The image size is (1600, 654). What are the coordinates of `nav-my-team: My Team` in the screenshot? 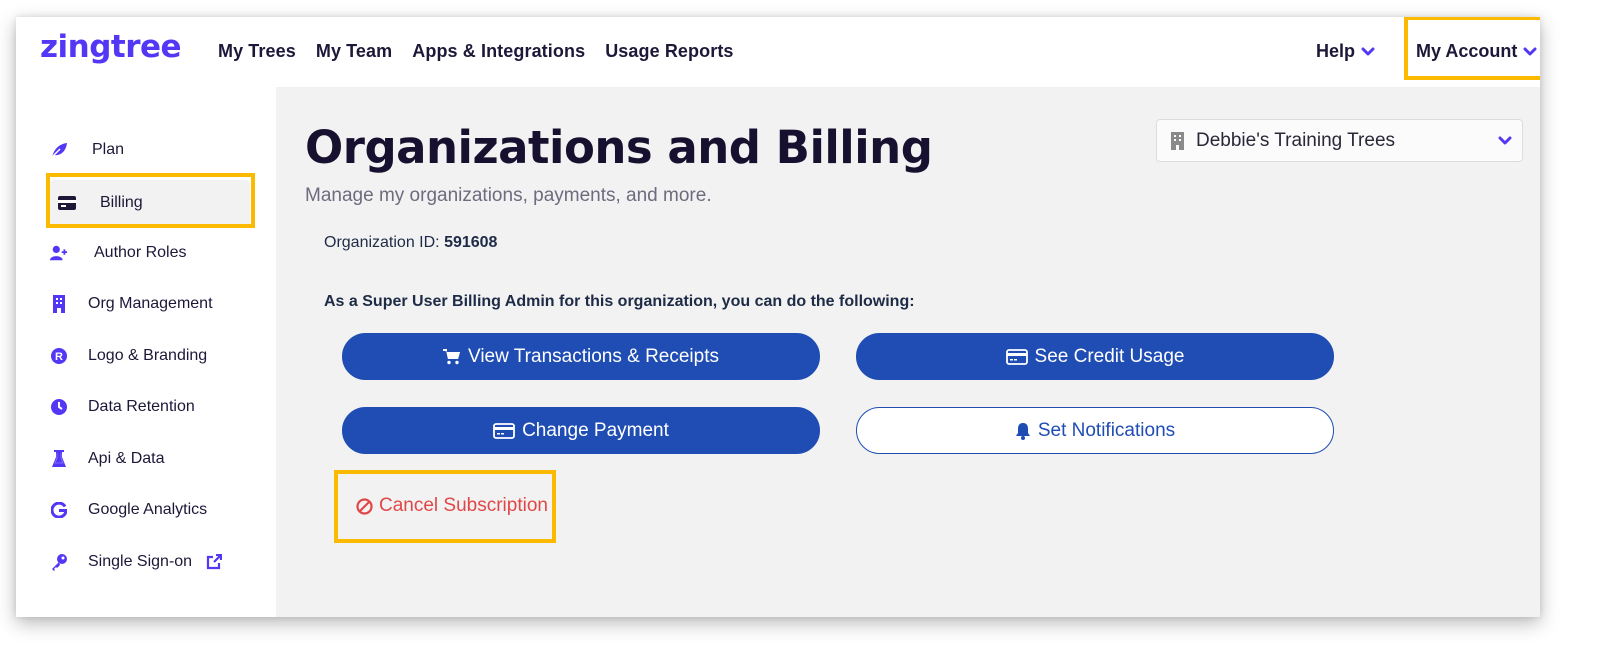 It's located at (354, 51).